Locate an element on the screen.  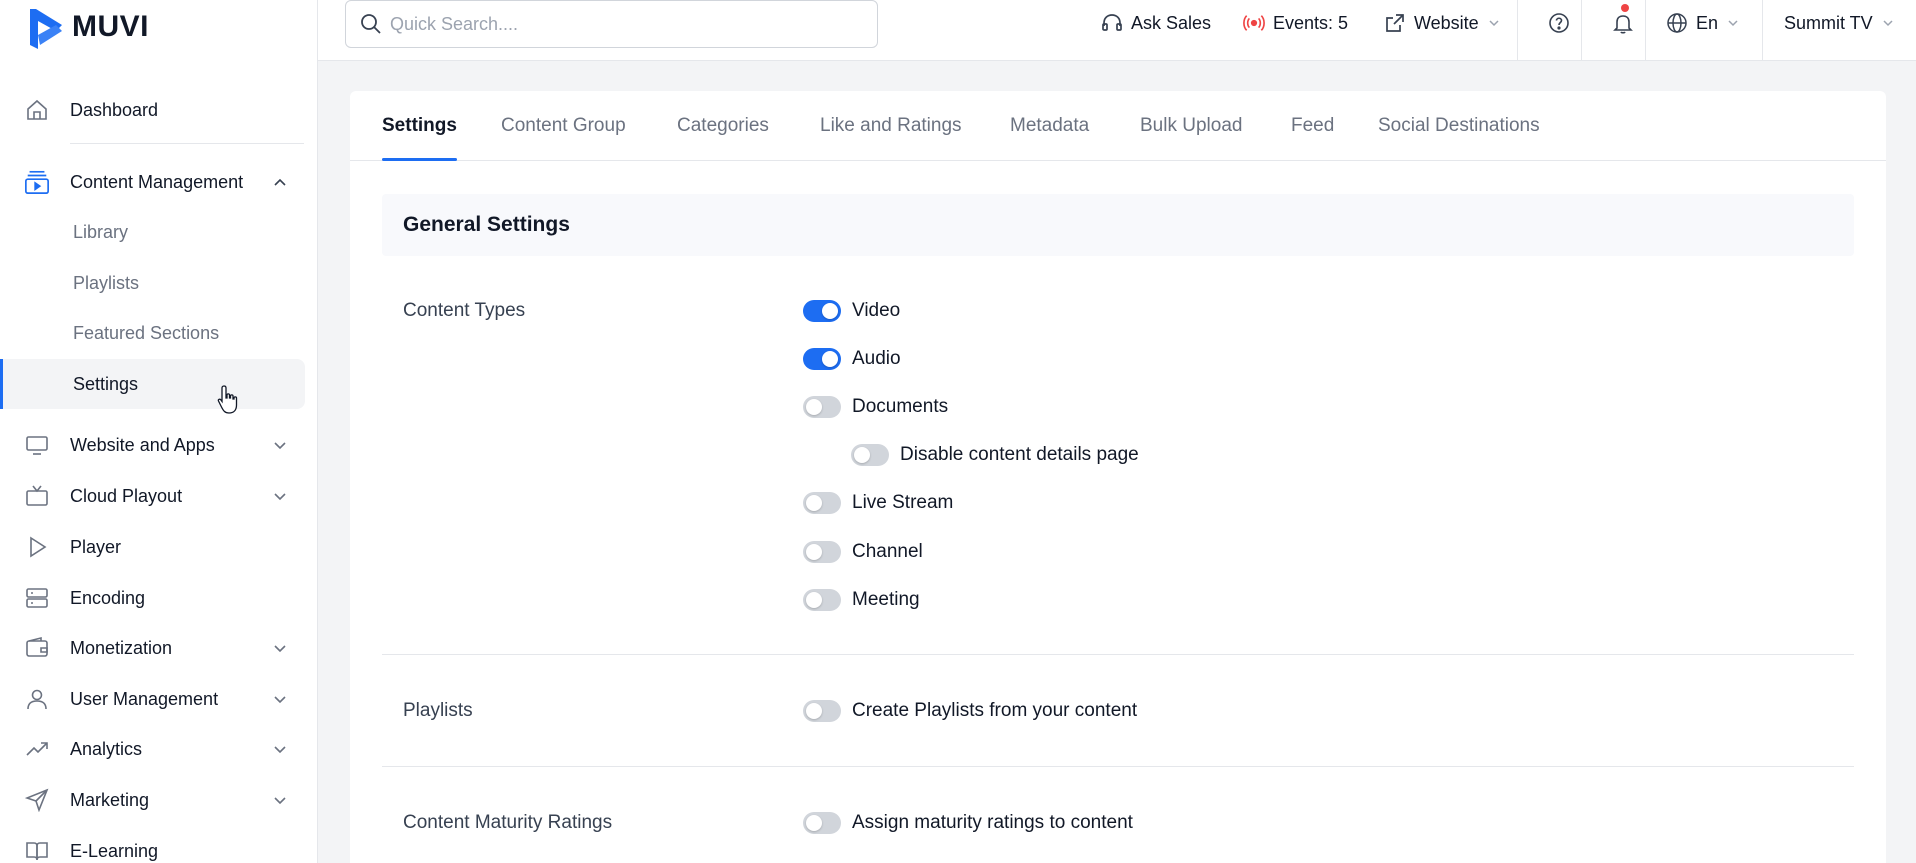
content-management-icon is located at coordinates (37, 182).